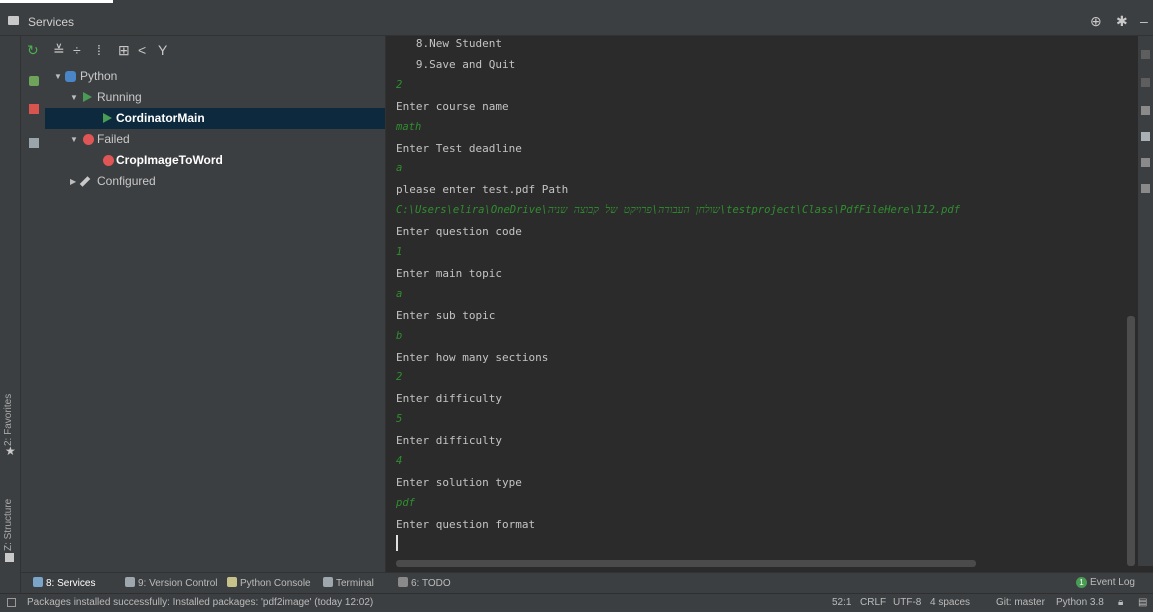 The image size is (1153, 612). I want to click on favorites-tab: 2: Favorites, so click(8, 420).